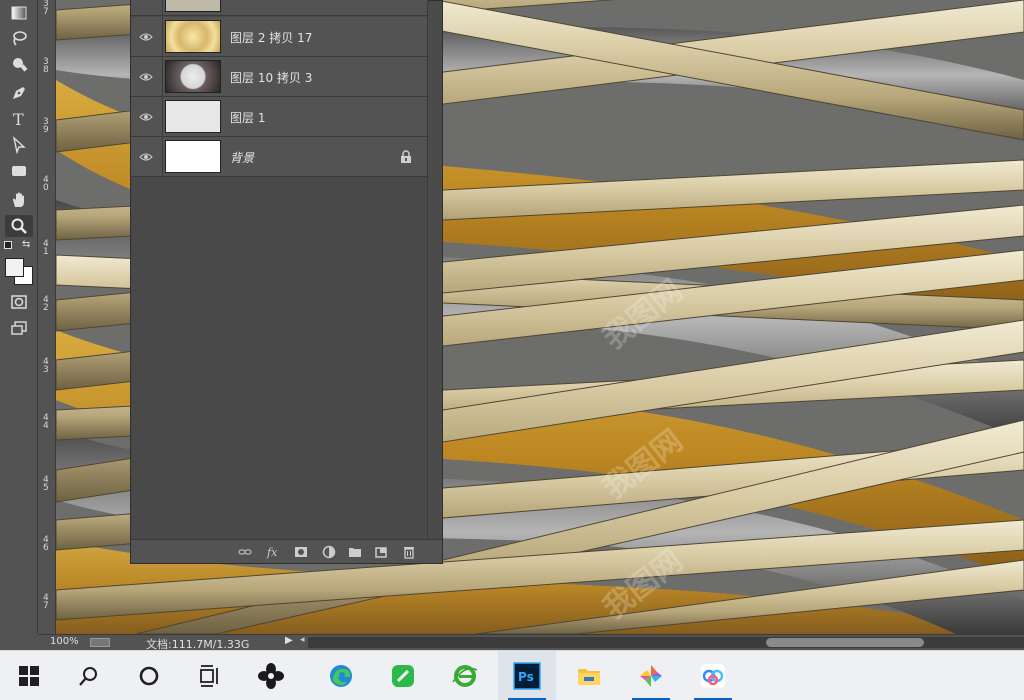 The image size is (1024, 700). What do you see at coordinates (46, 248) in the screenshot?
I see `ruler-label: 41` at bounding box center [46, 248].